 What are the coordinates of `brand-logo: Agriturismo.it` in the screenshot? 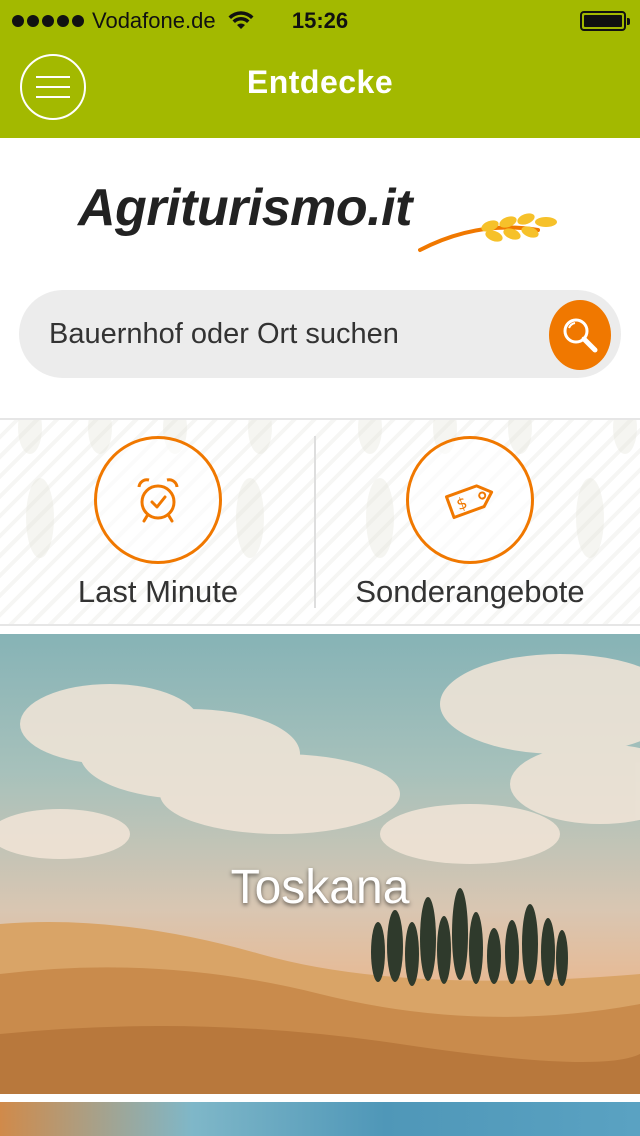 It's located at (323, 218).